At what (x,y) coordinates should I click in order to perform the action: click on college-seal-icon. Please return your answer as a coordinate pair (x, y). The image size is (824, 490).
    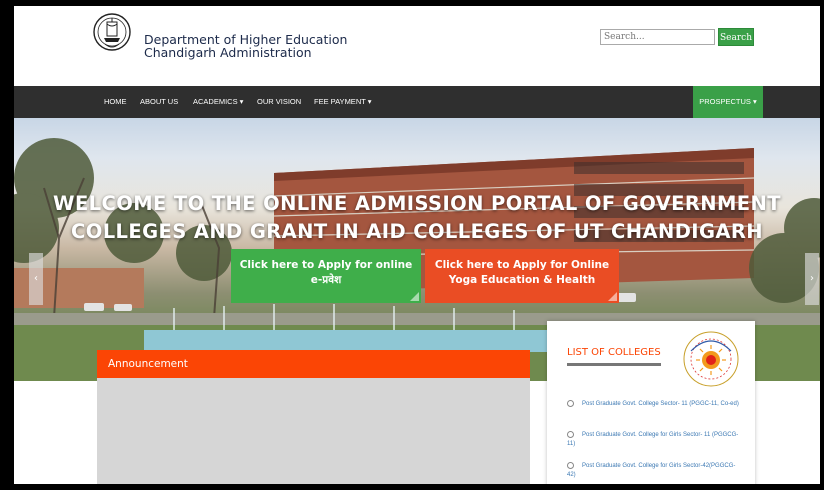
    Looking at the image, I should click on (711, 359).